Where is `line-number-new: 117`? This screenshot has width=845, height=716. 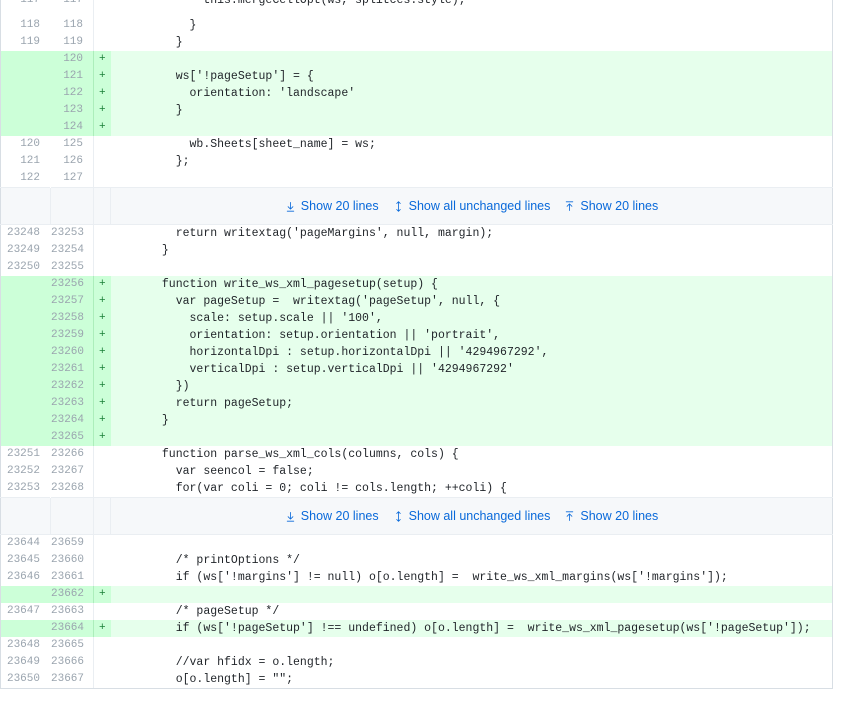 line-number-new: 117 is located at coordinates (72, 4).